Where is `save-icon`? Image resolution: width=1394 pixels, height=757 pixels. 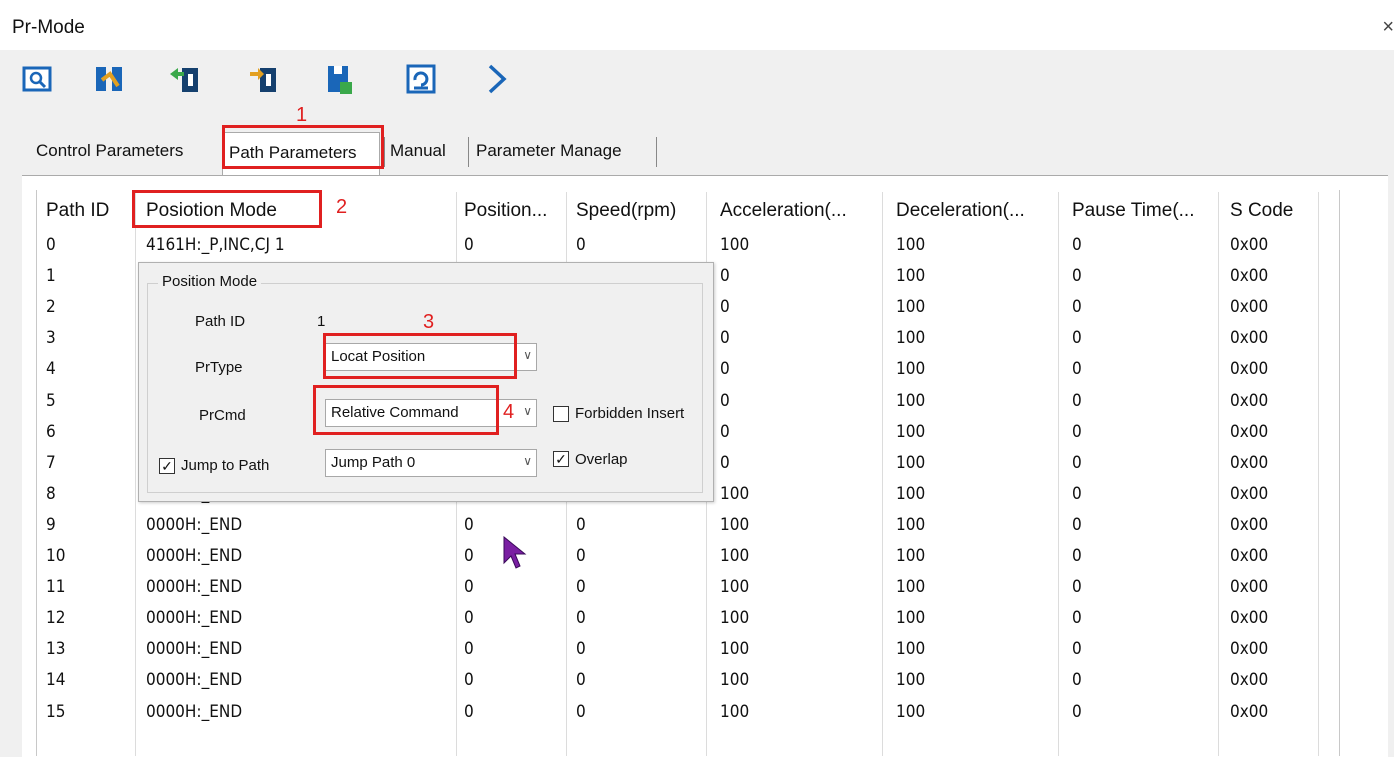 save-icon is located at coordinates (109, 79).